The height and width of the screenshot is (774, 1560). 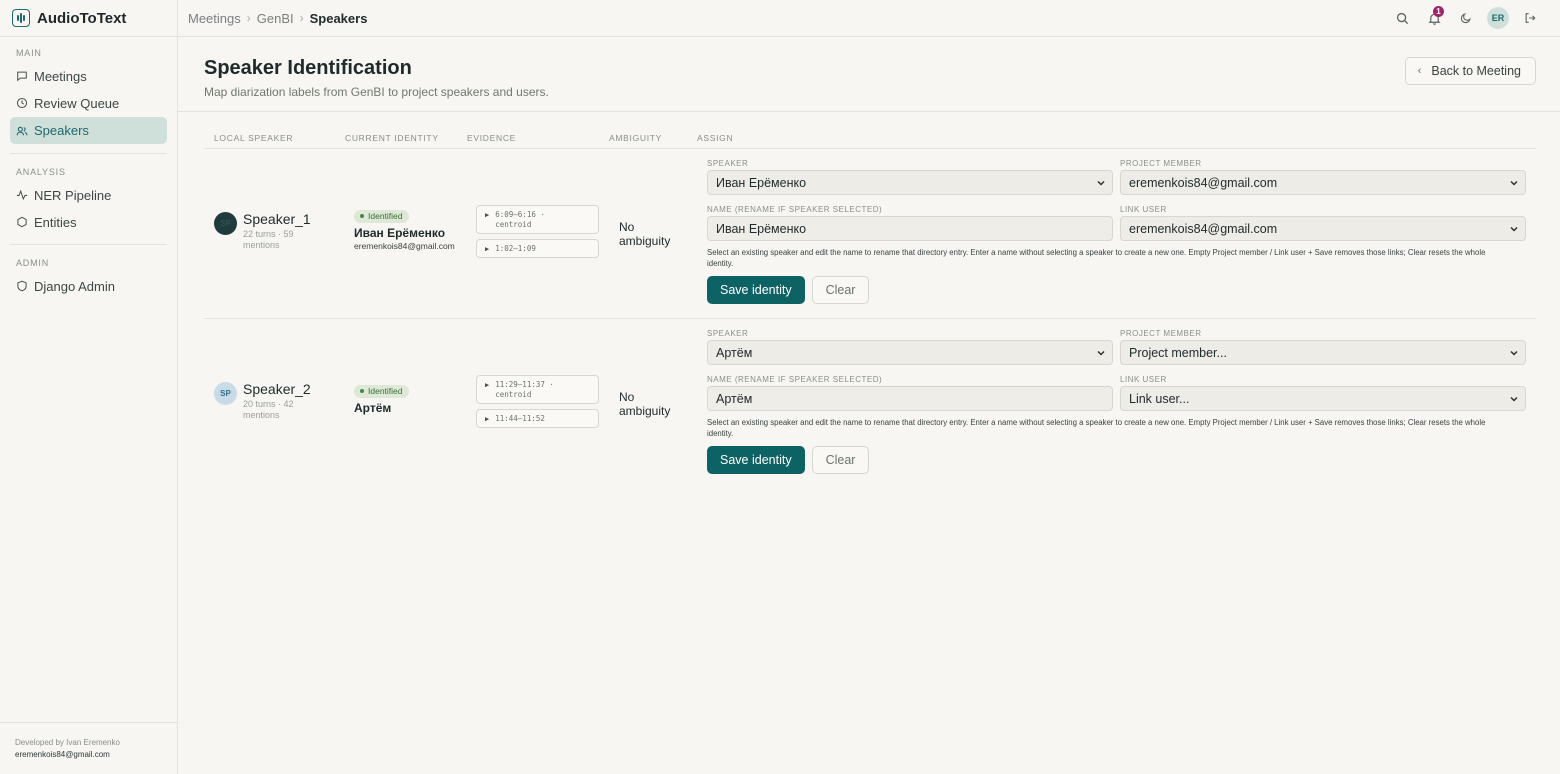 I want to click on project-member-select: eremenkois84@gmail.com, so click(x=1323, y=182).